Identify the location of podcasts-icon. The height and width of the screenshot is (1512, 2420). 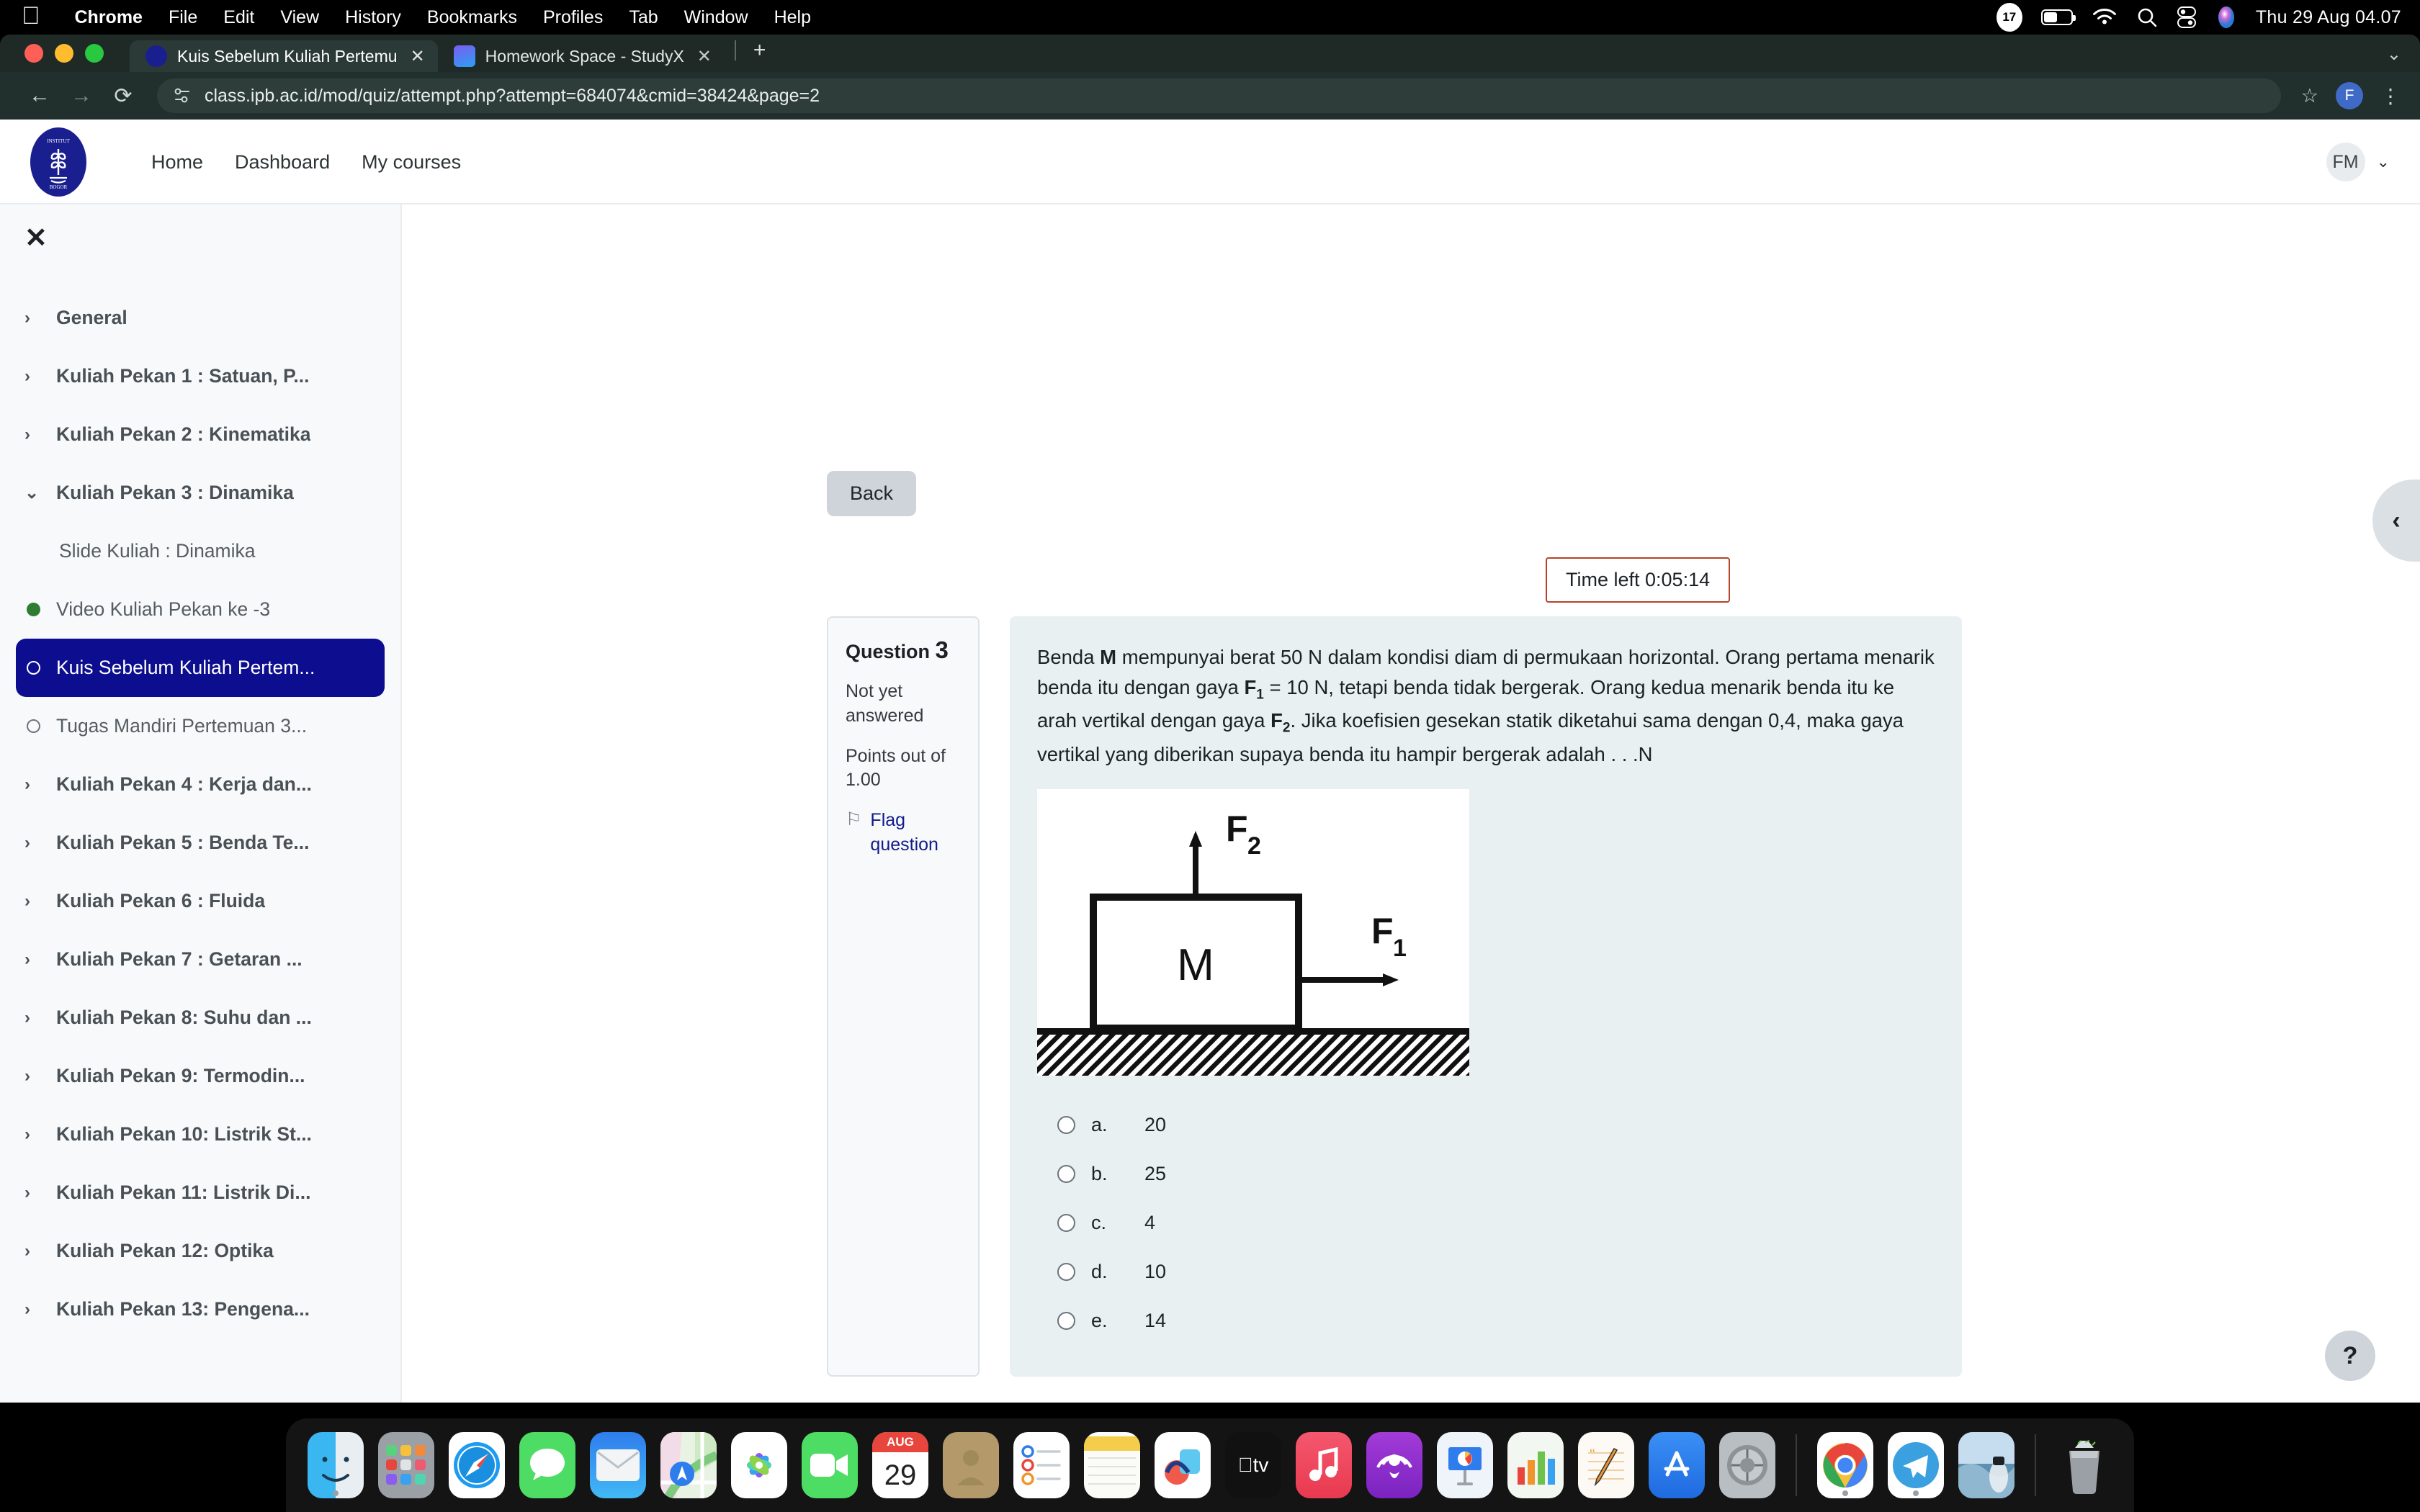
(1394, 1465).